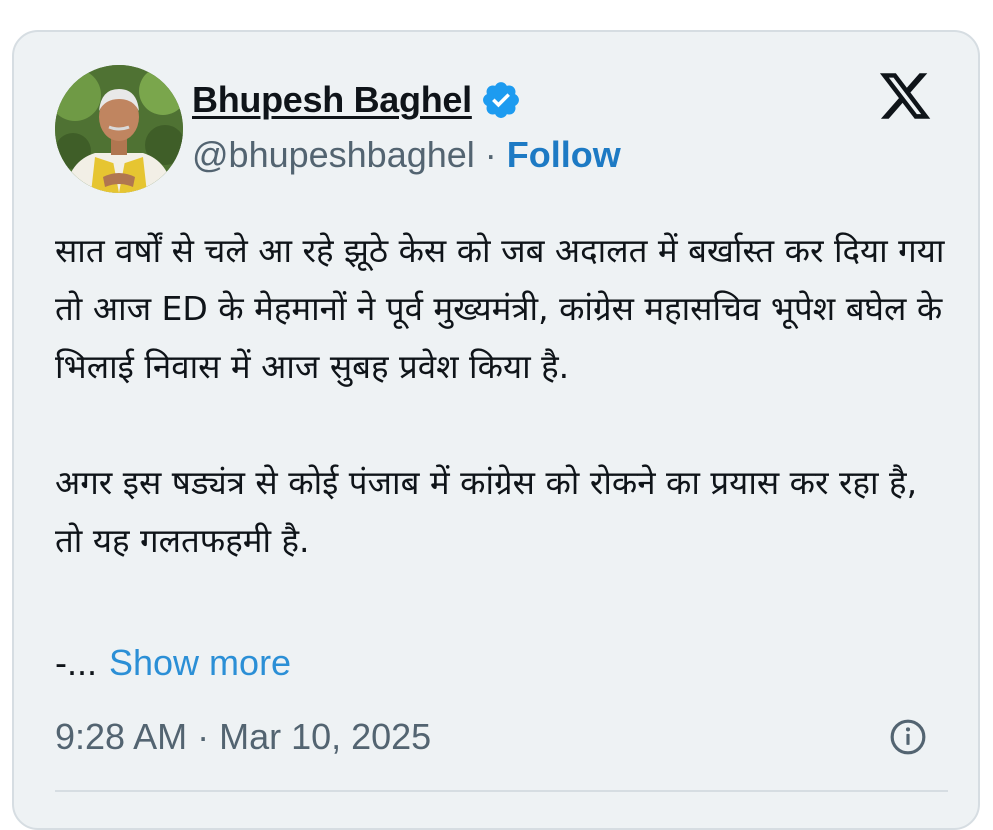 Image resolution: width=993 pixels, height=830 pixels. What do you see at coordinates (501, 791) in the screenshot?
I see `divider` at bounding box center [501, 791].